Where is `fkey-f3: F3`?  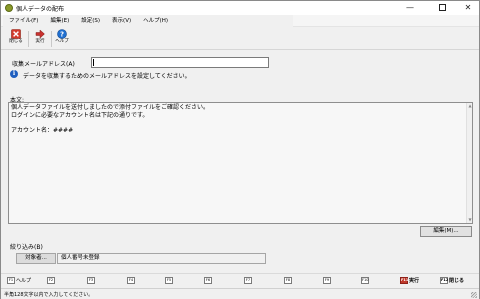
fkey-f3: F3 is located at coordinates (91, 281).